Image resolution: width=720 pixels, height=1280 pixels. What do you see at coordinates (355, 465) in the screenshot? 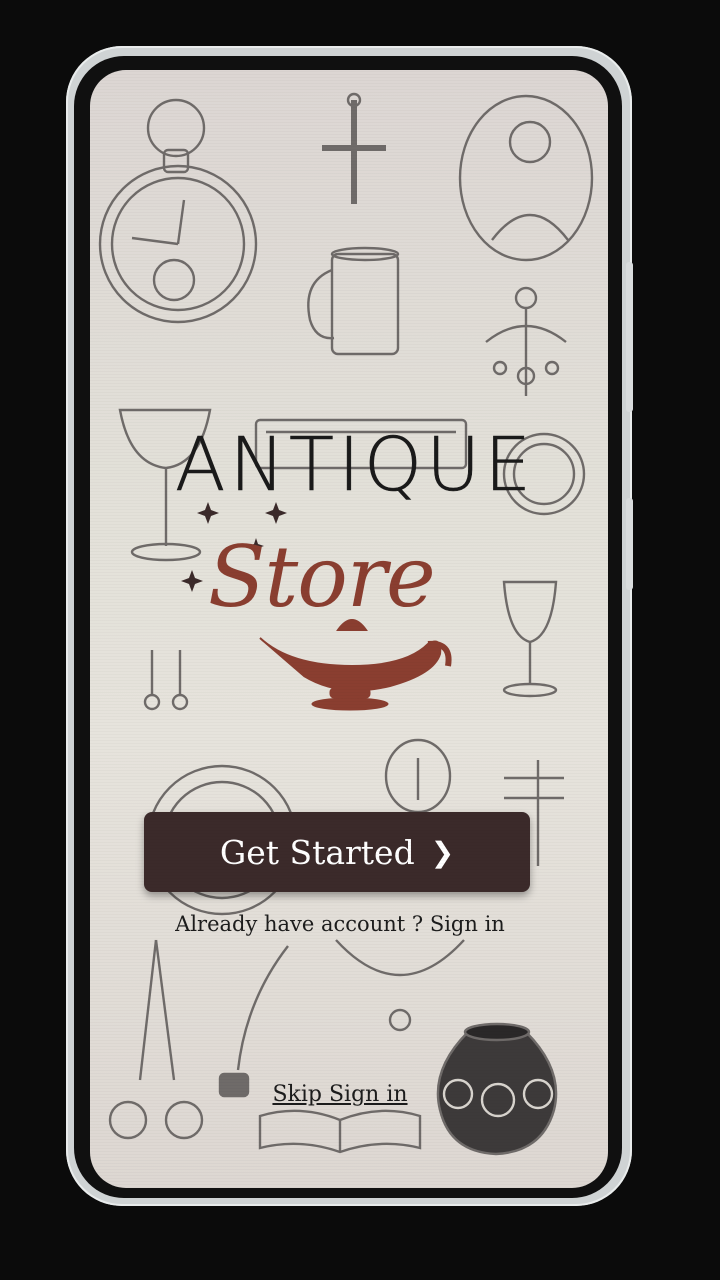
I see `app-title: ANTIQUE` at bounding box center [355, 465].